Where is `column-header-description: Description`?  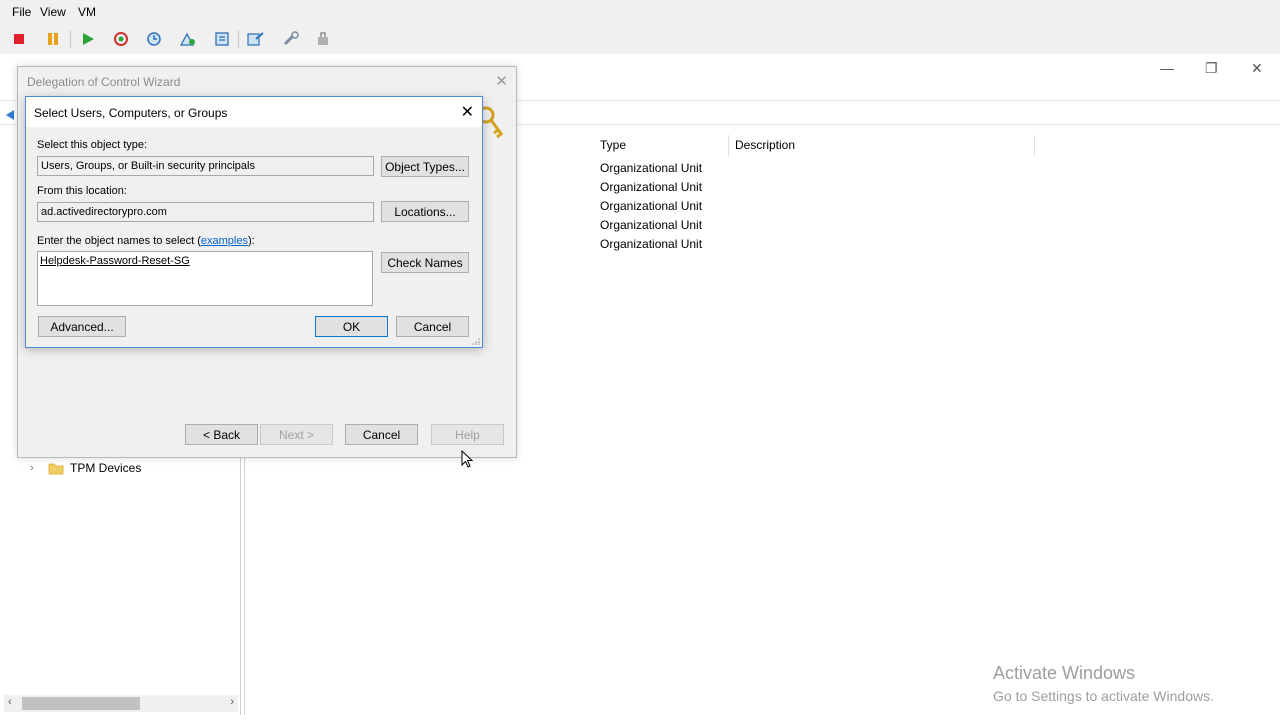
column-header-description: Description is located at coordinates (765, 147).